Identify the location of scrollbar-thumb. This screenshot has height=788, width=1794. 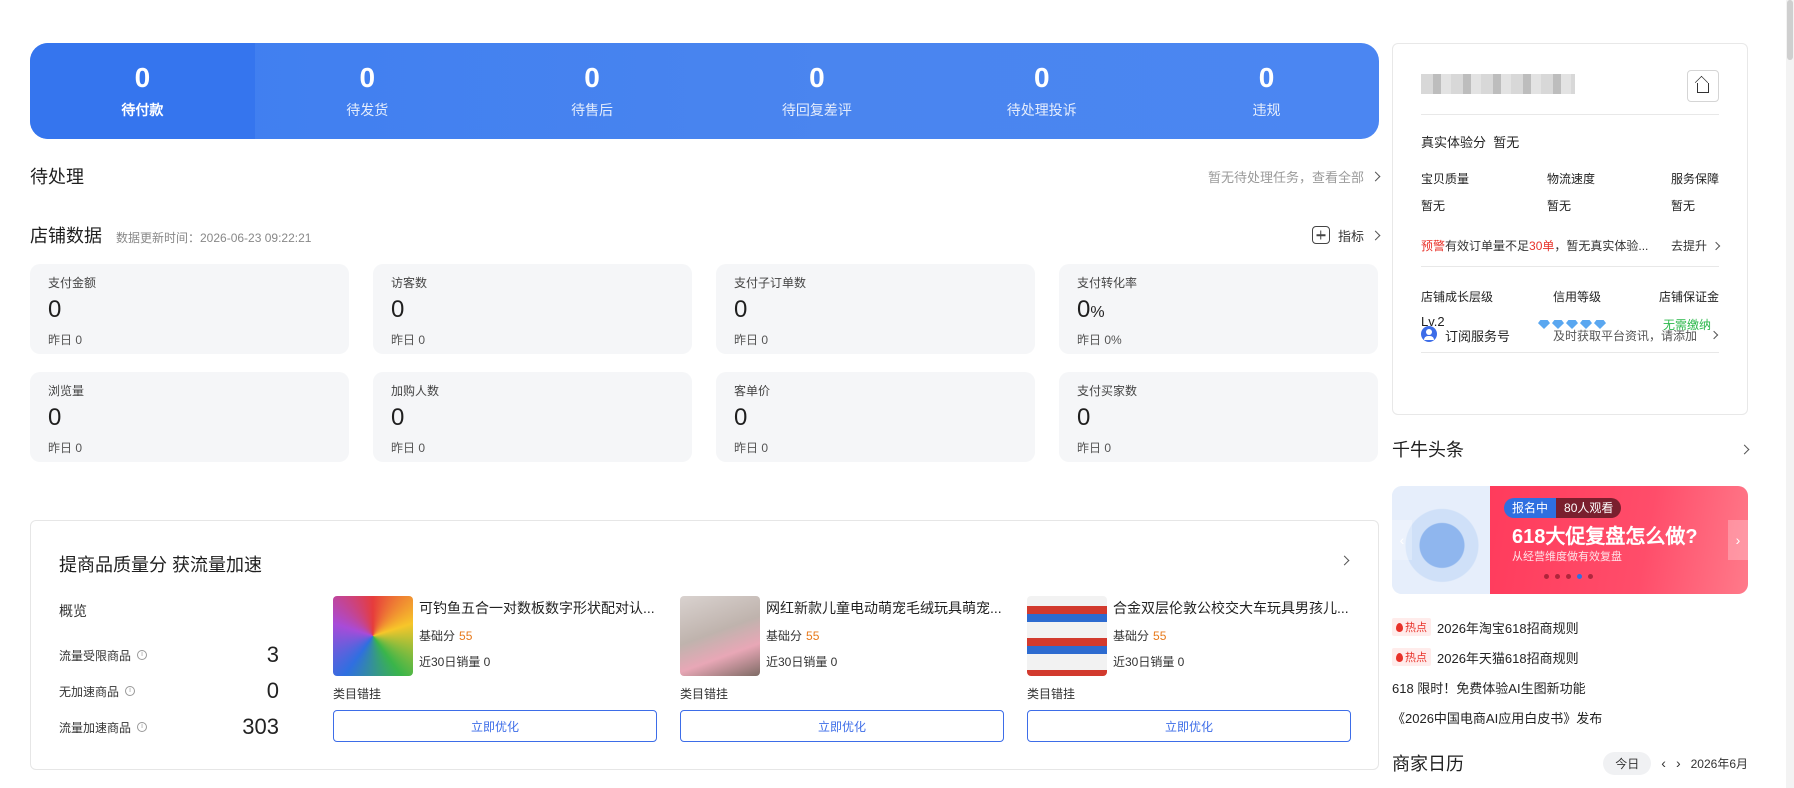
(1790, 30).